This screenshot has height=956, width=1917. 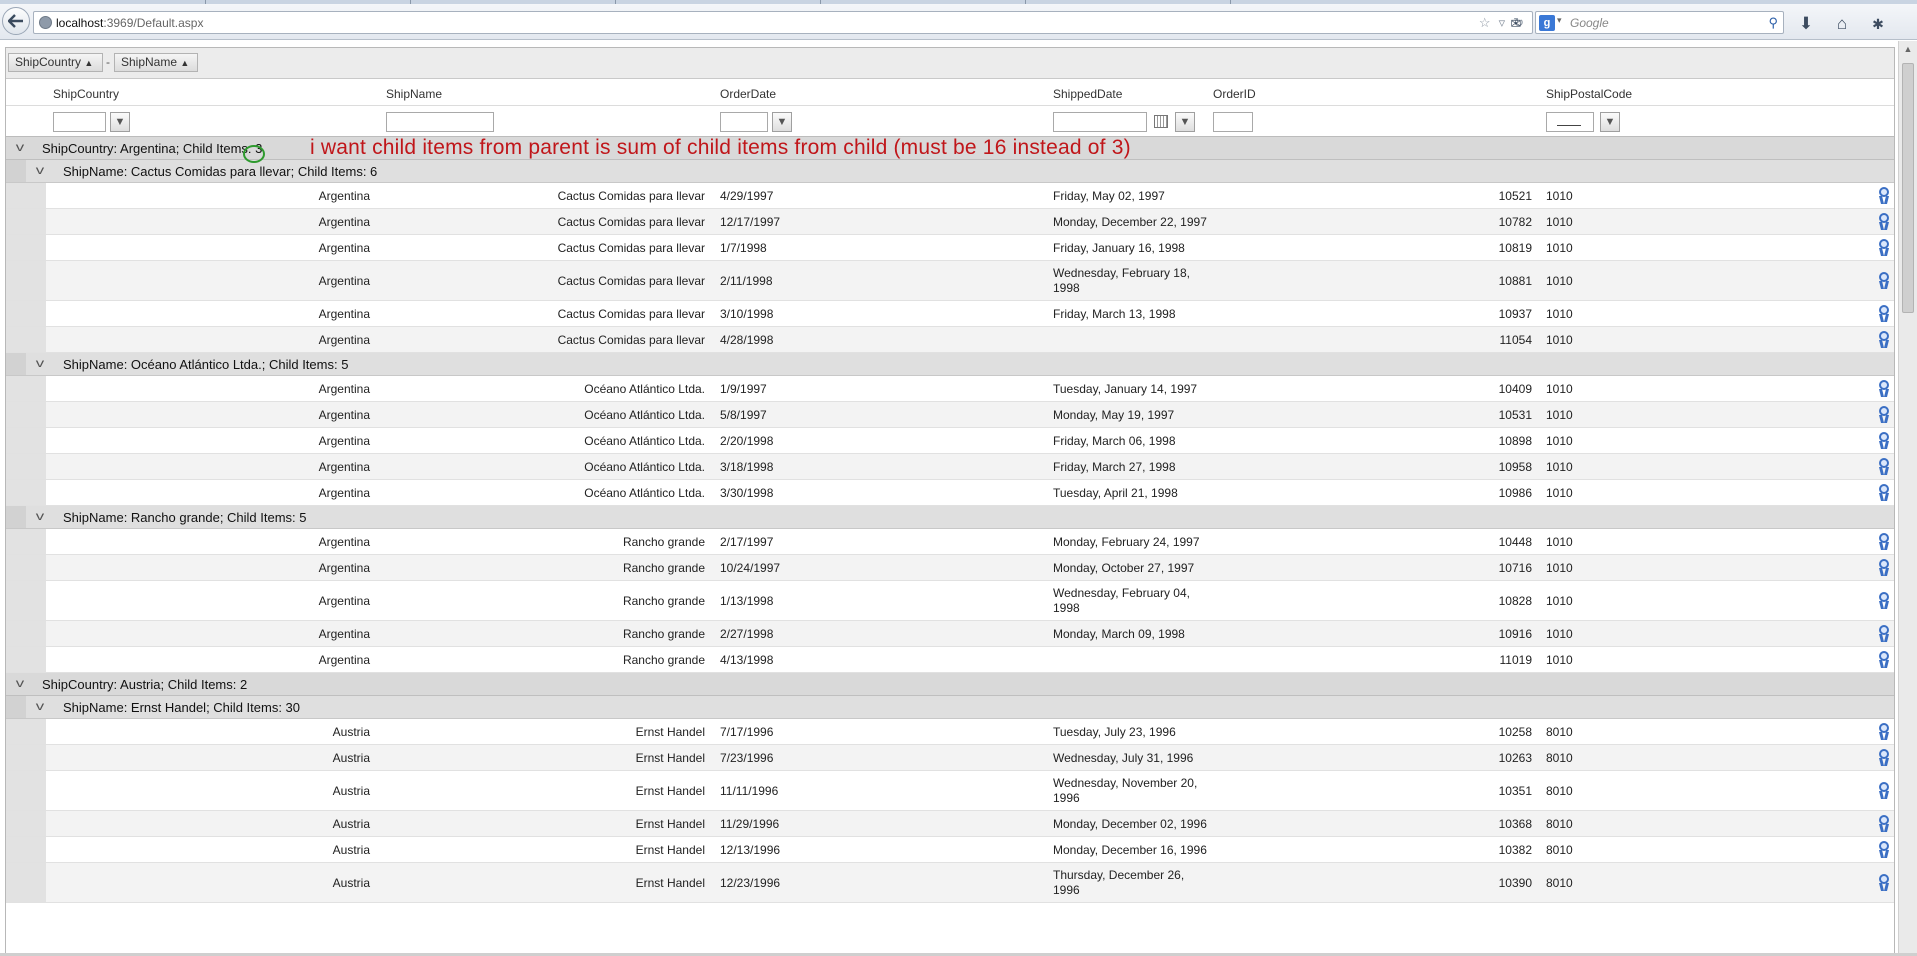 I want to click on group-chip-shipname: ShipName ▲, so click(x=156, y=62).